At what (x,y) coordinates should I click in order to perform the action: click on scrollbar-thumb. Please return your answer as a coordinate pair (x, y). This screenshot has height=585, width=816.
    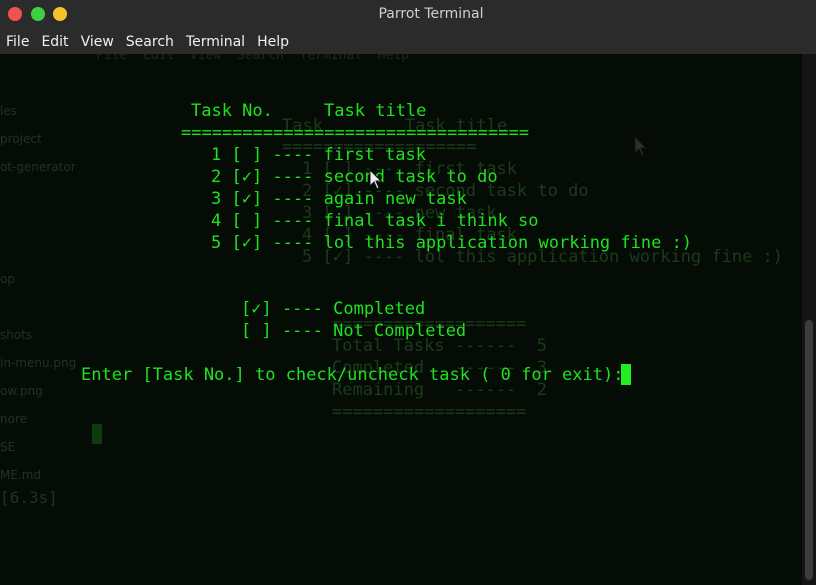
    Looking at the image, I should click on (809, 450).